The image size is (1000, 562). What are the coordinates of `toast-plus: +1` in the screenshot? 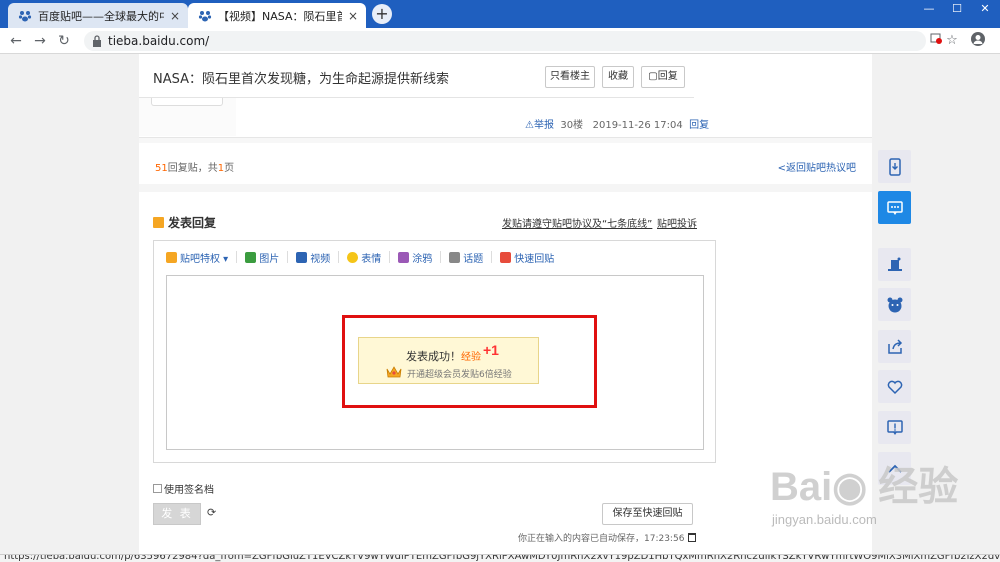 It's located at (491, 350).